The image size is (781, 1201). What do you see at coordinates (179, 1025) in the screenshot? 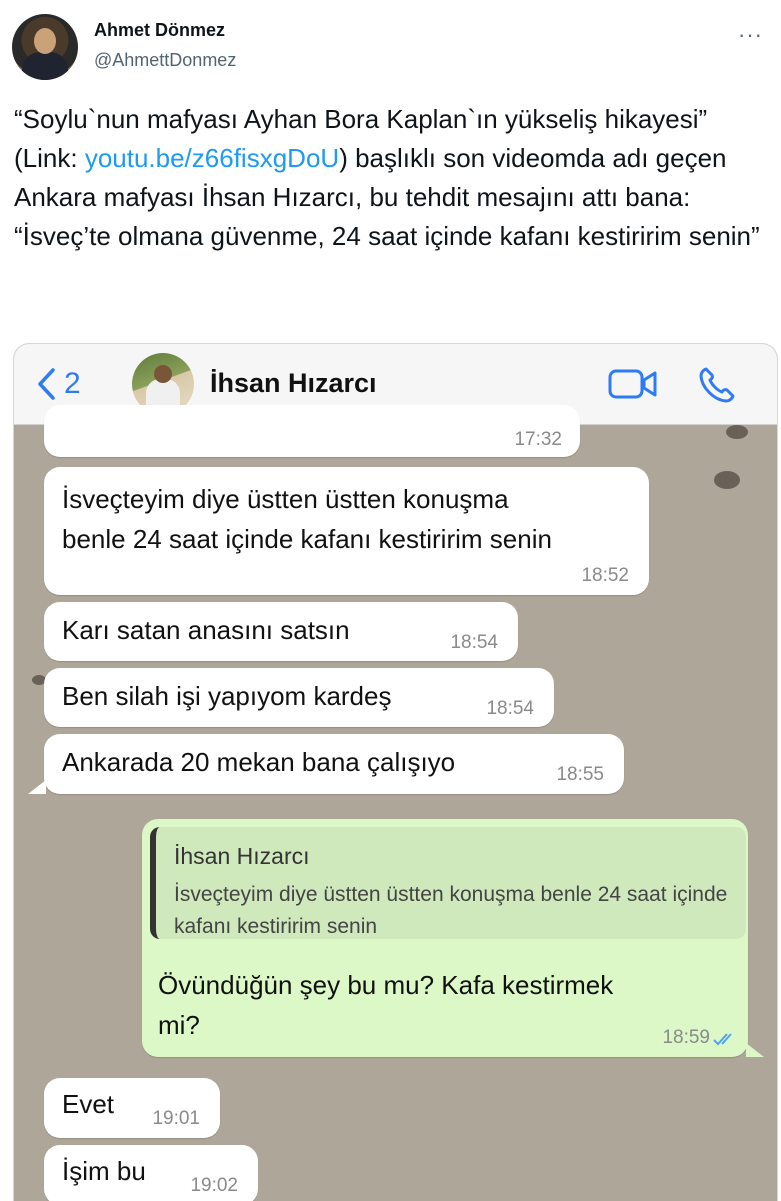
I see `message-text: mi?` at bounding box center [179, 1025].